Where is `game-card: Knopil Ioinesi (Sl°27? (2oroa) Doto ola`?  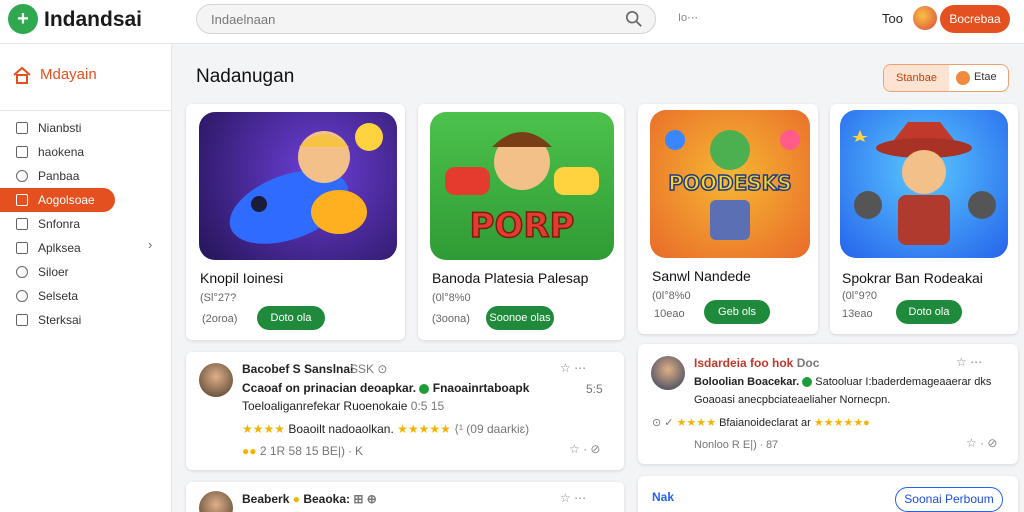 game-card: Knopil Ioinesi (Sl°27? (2oroa) Doto ola is located at coordinates (295, 222).